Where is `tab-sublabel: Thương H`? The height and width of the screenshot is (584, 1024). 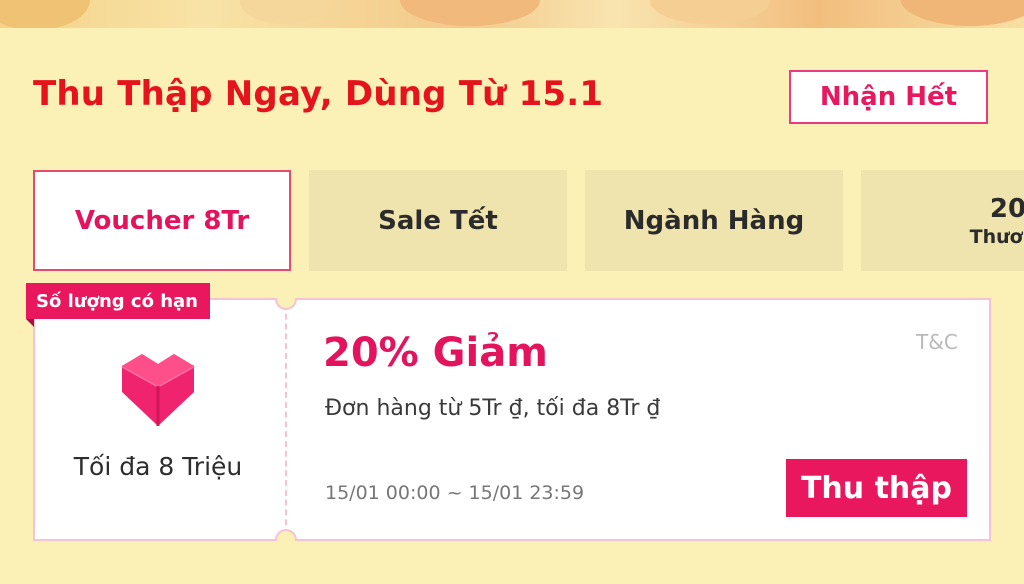
tab-sublabel: Thương H is located at coordinates (996, 236).